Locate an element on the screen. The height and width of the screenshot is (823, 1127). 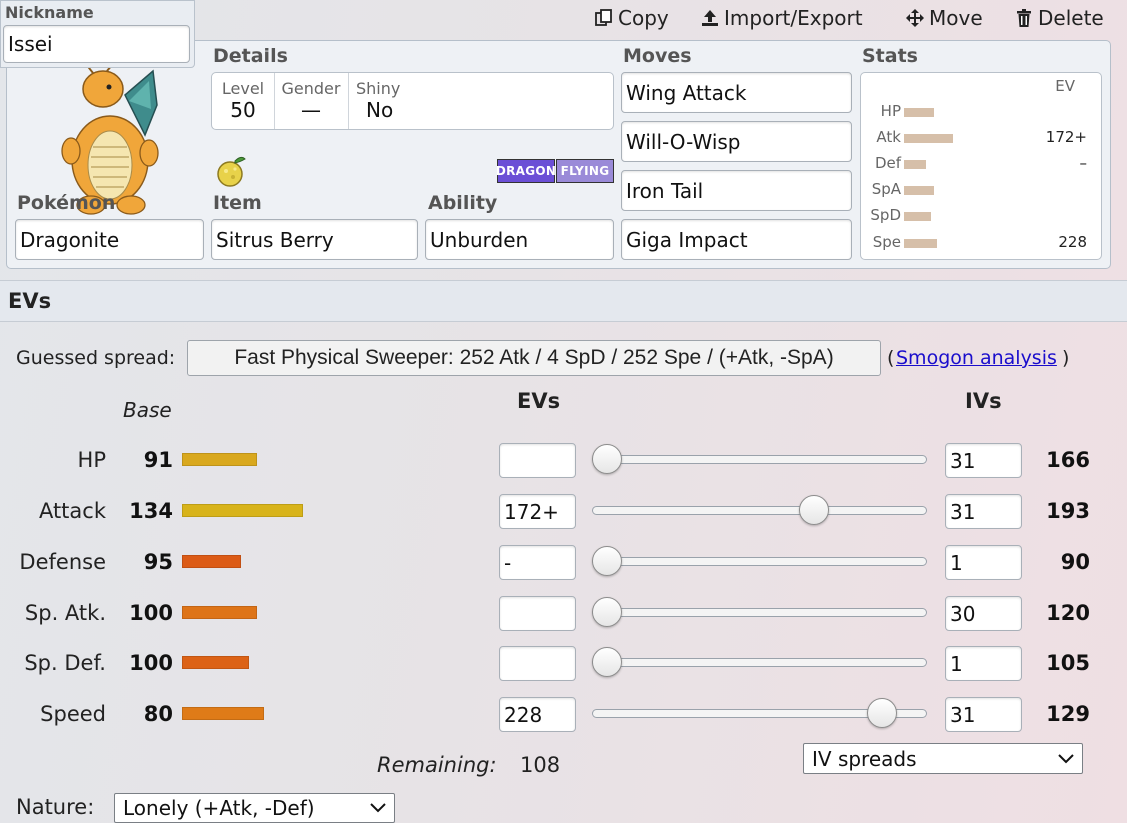
stat-label: Def is located at coordinates (887, 163).